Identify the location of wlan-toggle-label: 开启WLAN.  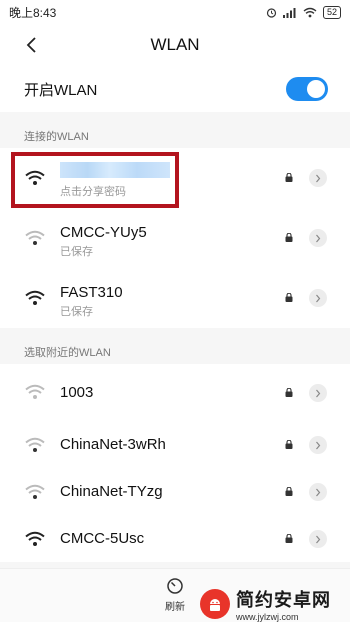
(61, 90).